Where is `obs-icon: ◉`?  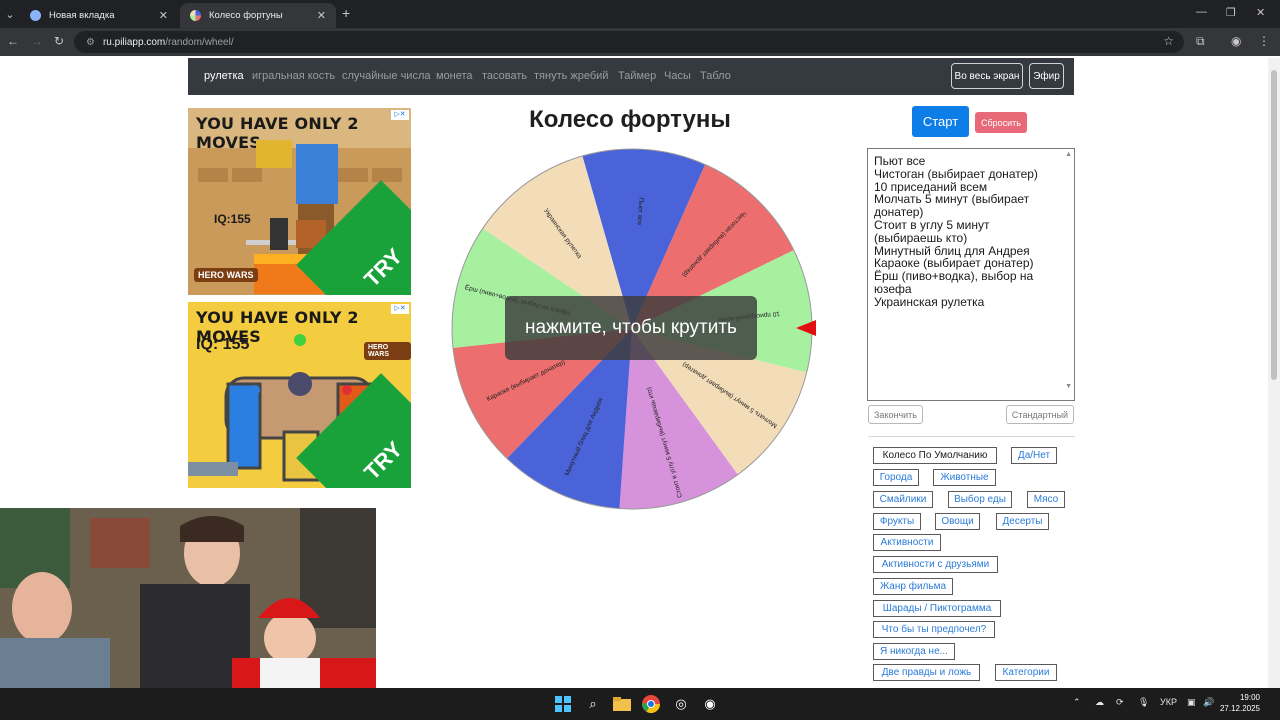
obs-icon: ◉ is located at coordinates (710, 704).